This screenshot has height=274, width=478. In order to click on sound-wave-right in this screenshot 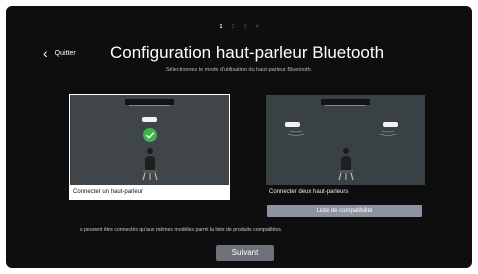, I will do `click(388, 131)`.